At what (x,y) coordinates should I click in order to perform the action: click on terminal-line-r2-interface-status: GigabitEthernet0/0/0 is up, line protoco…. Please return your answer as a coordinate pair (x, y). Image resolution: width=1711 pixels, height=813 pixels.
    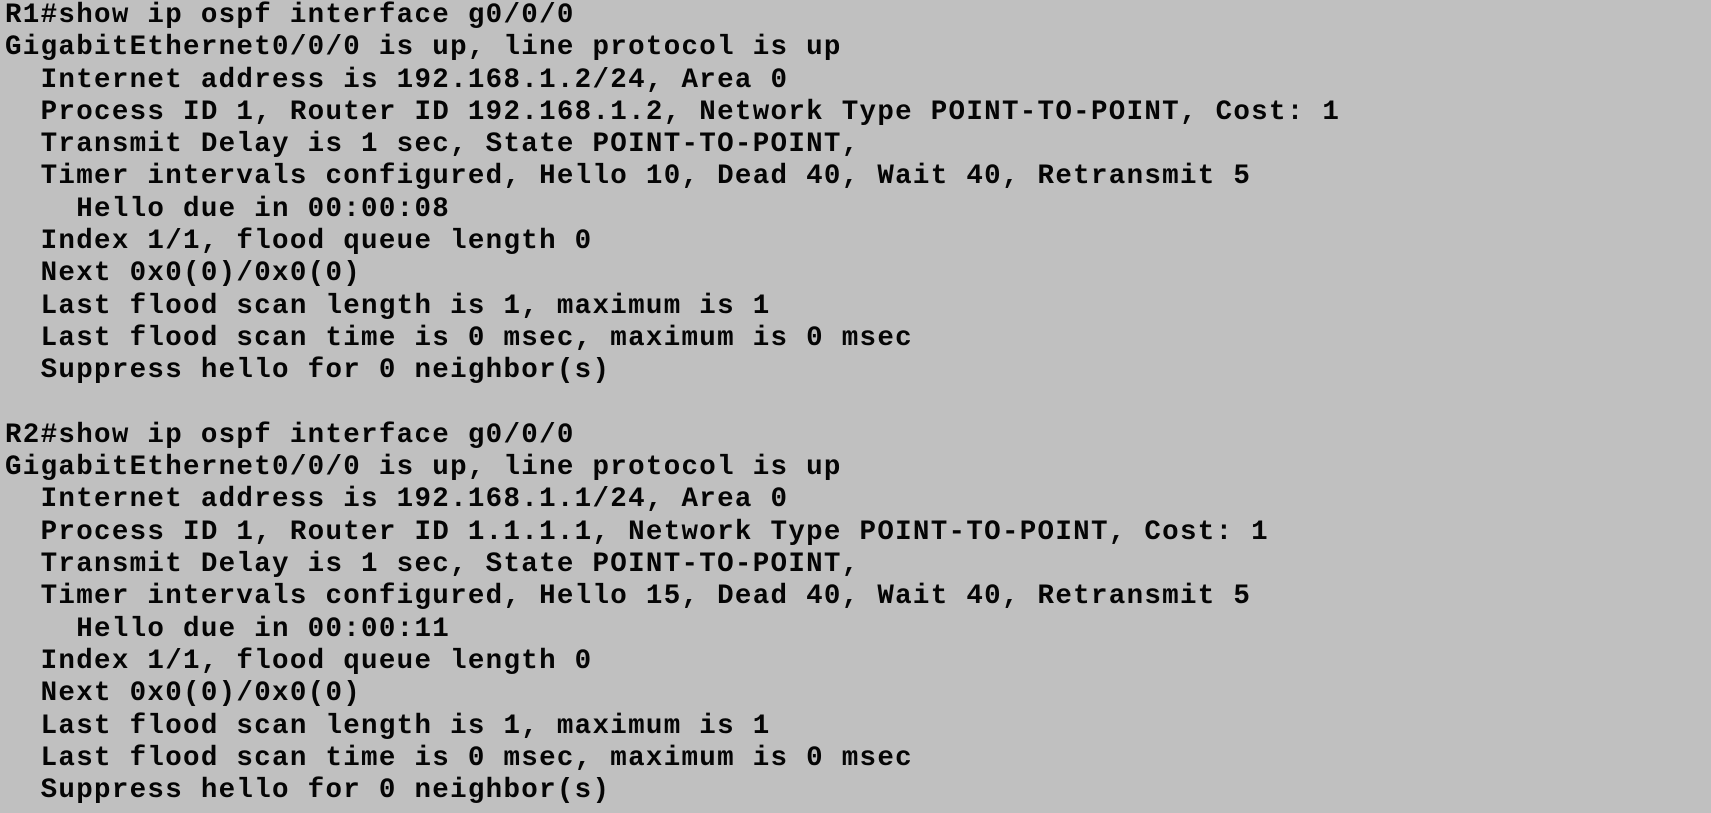
    Looking at the image, I should click on (423, 468).